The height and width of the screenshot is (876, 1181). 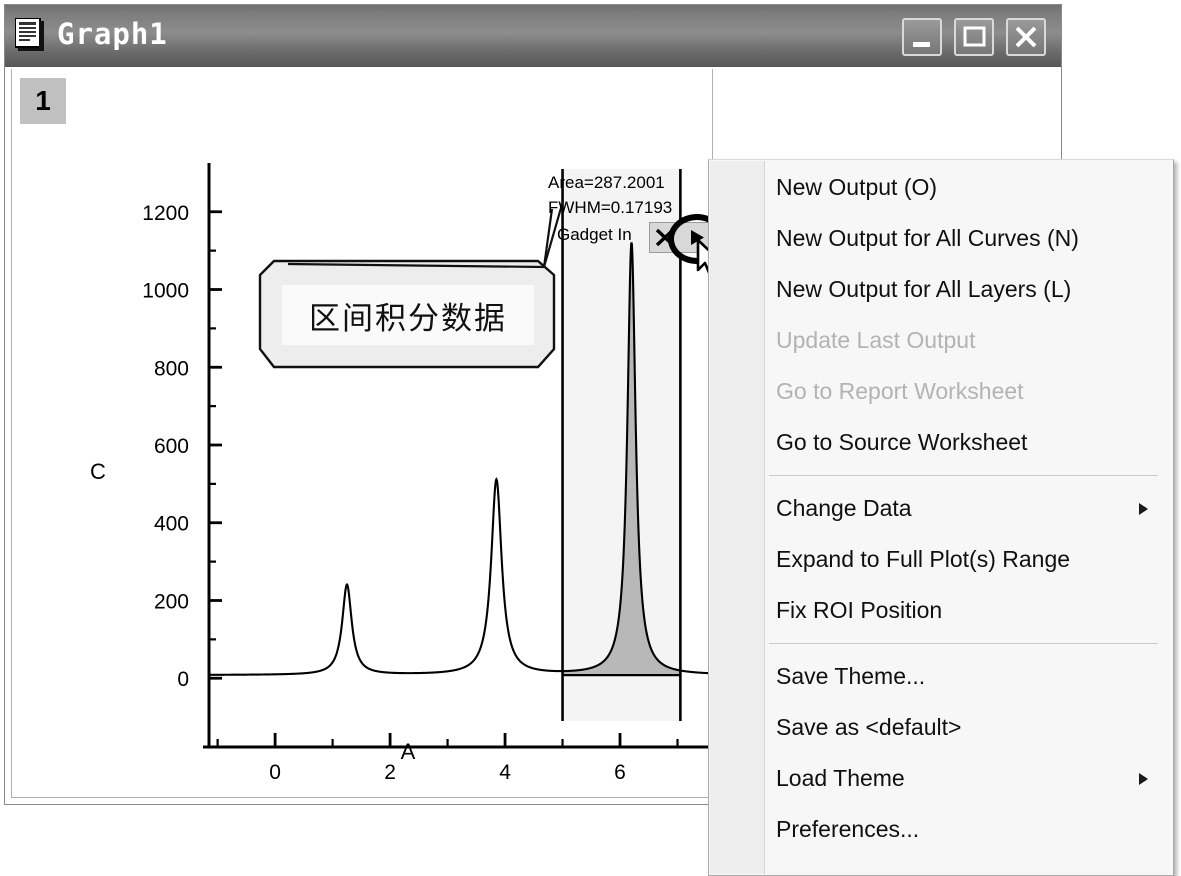 I want to click on window-title: Graph1, so click(x=112, y=34).